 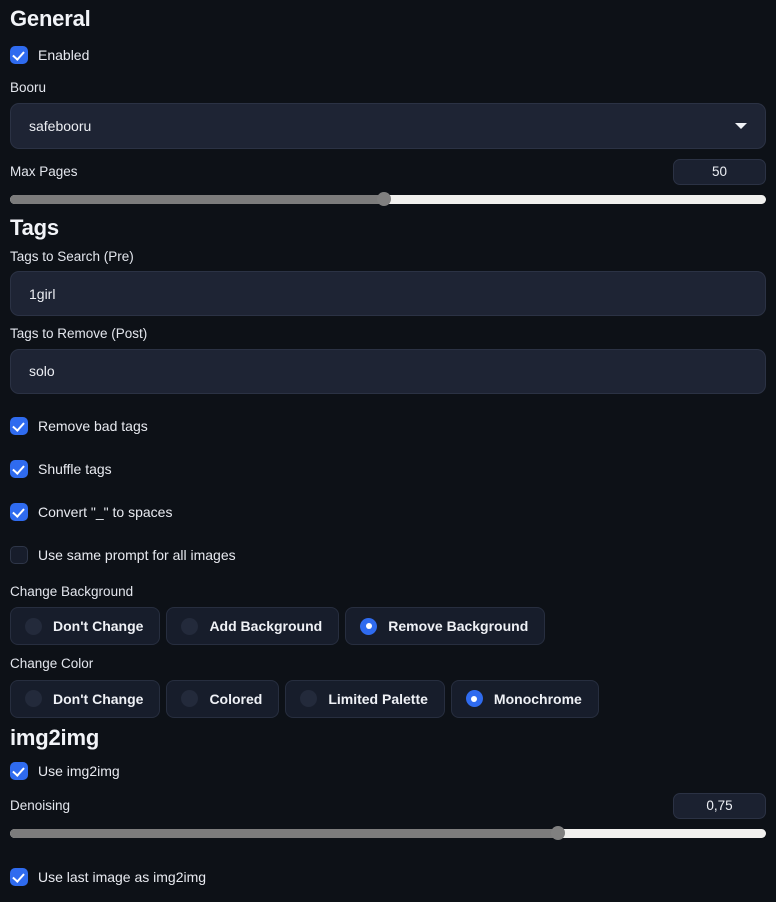 I want to click on checkbox-row-enabled: Enabled, so click(x=388, y=55).